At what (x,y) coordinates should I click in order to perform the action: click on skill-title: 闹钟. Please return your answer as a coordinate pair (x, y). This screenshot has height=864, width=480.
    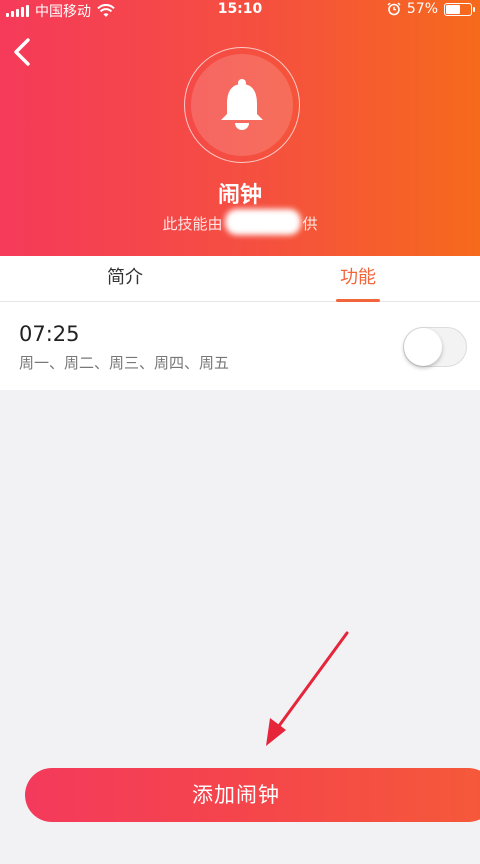
    Looking at the image, I should click on (239, 195).